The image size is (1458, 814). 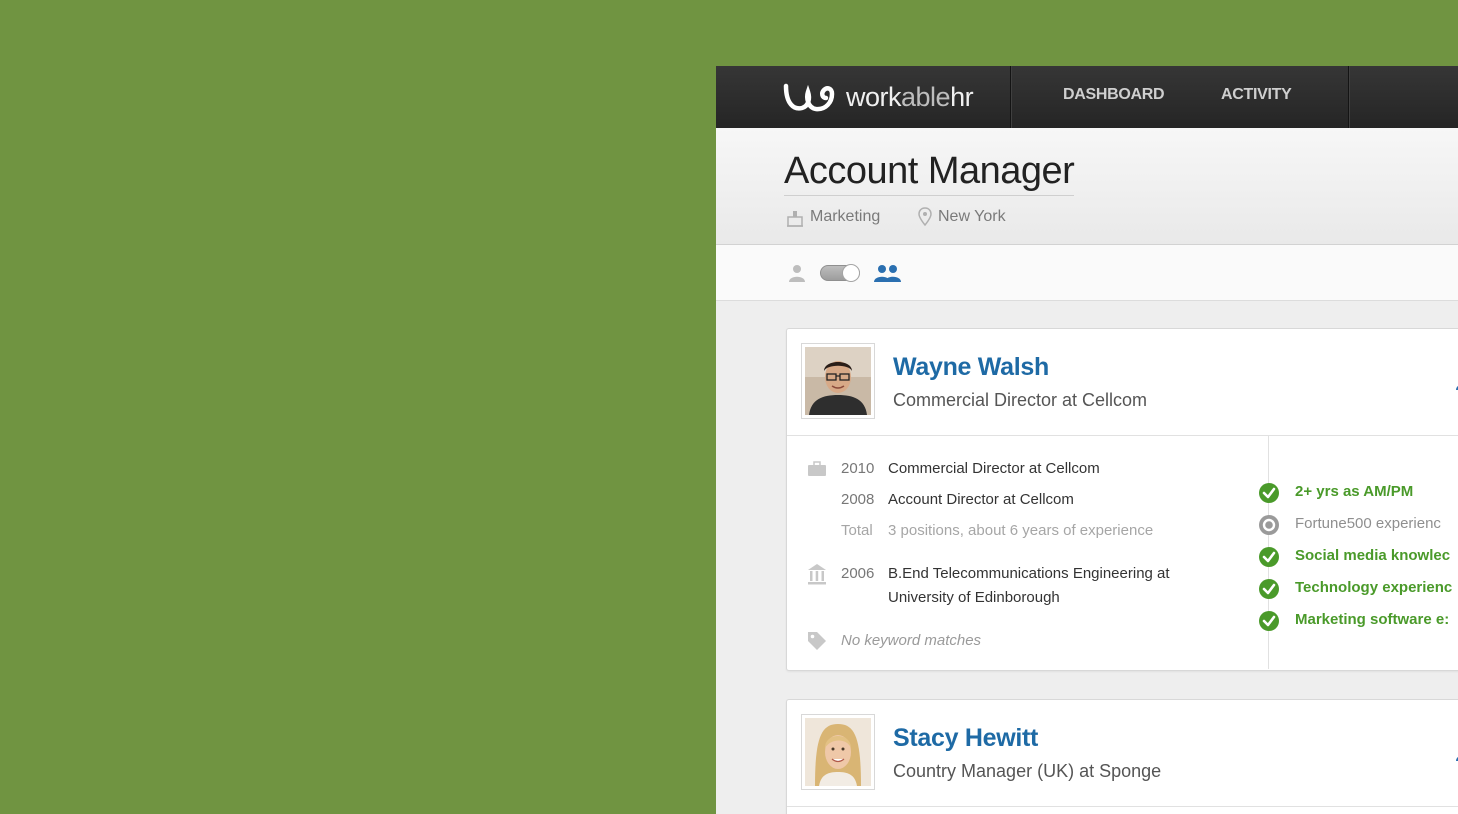 What do you see at coordinates (797, 273) in the screenshot?
I see `single-user-icon` at bounding box center [797, 273].